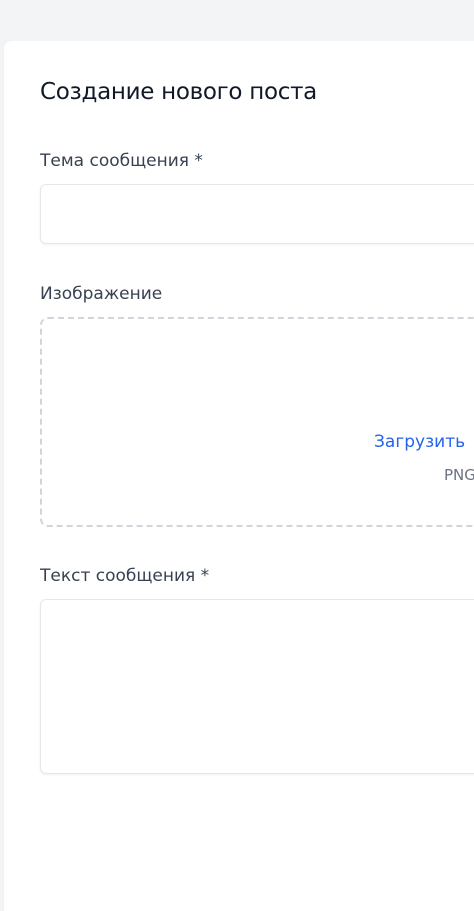  I want to click on subject-input, so click(257, 214).